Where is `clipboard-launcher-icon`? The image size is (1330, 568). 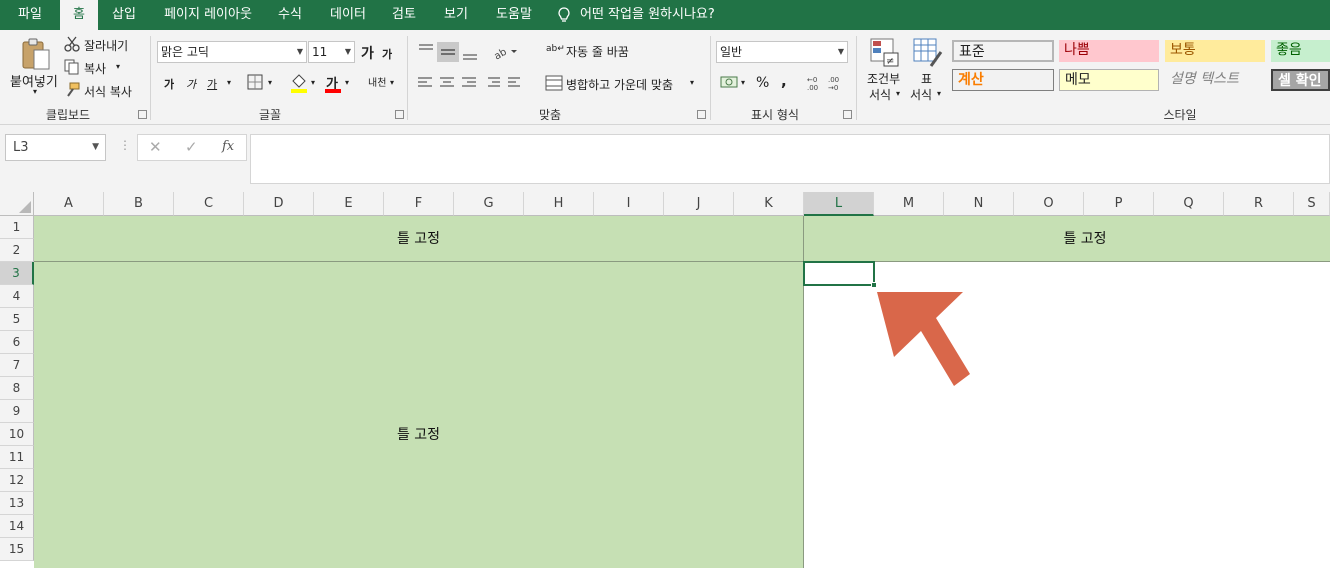 clipboard-launcher-icon is located at coordinates (142, 114).